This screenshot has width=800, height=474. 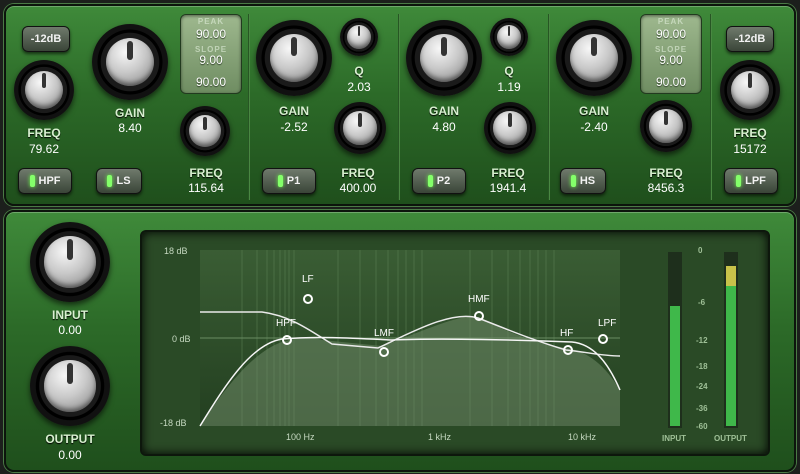 I want to click on hpf-freq-value: 79.62, so click(x=44, y=149).